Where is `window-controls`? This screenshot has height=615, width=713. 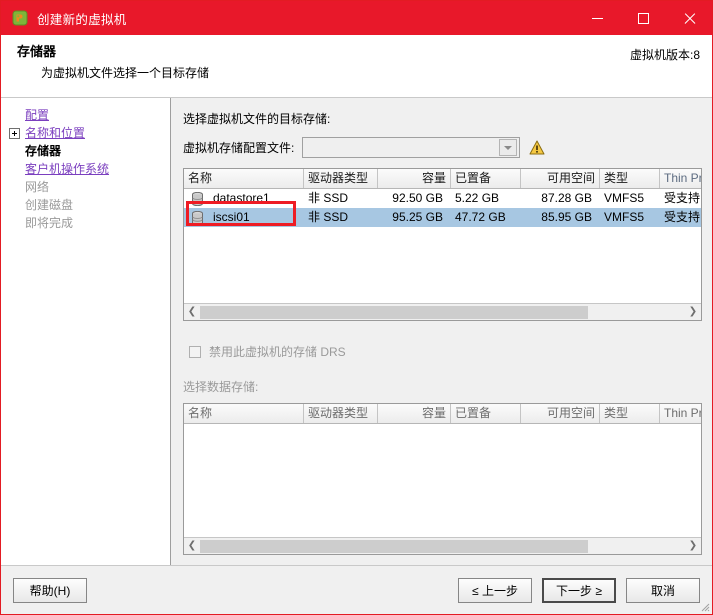 window-controls is located at coordinates (643, 18).